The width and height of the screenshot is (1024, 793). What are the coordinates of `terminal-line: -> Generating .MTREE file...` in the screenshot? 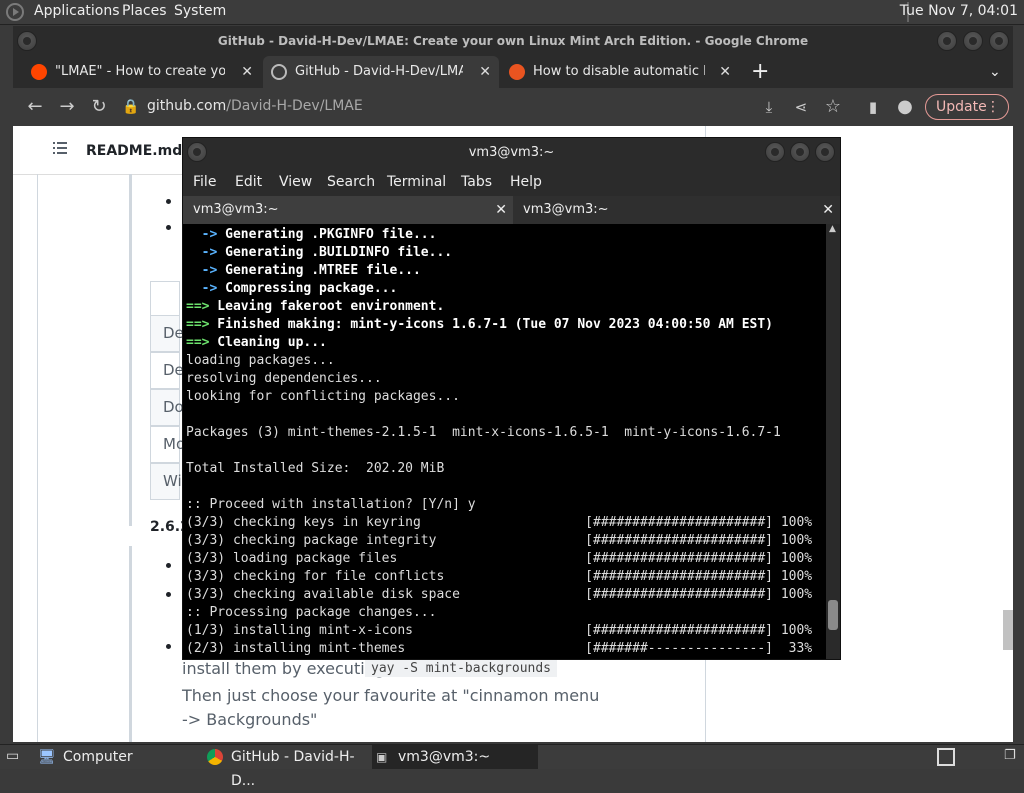 It's located at (303, 270).